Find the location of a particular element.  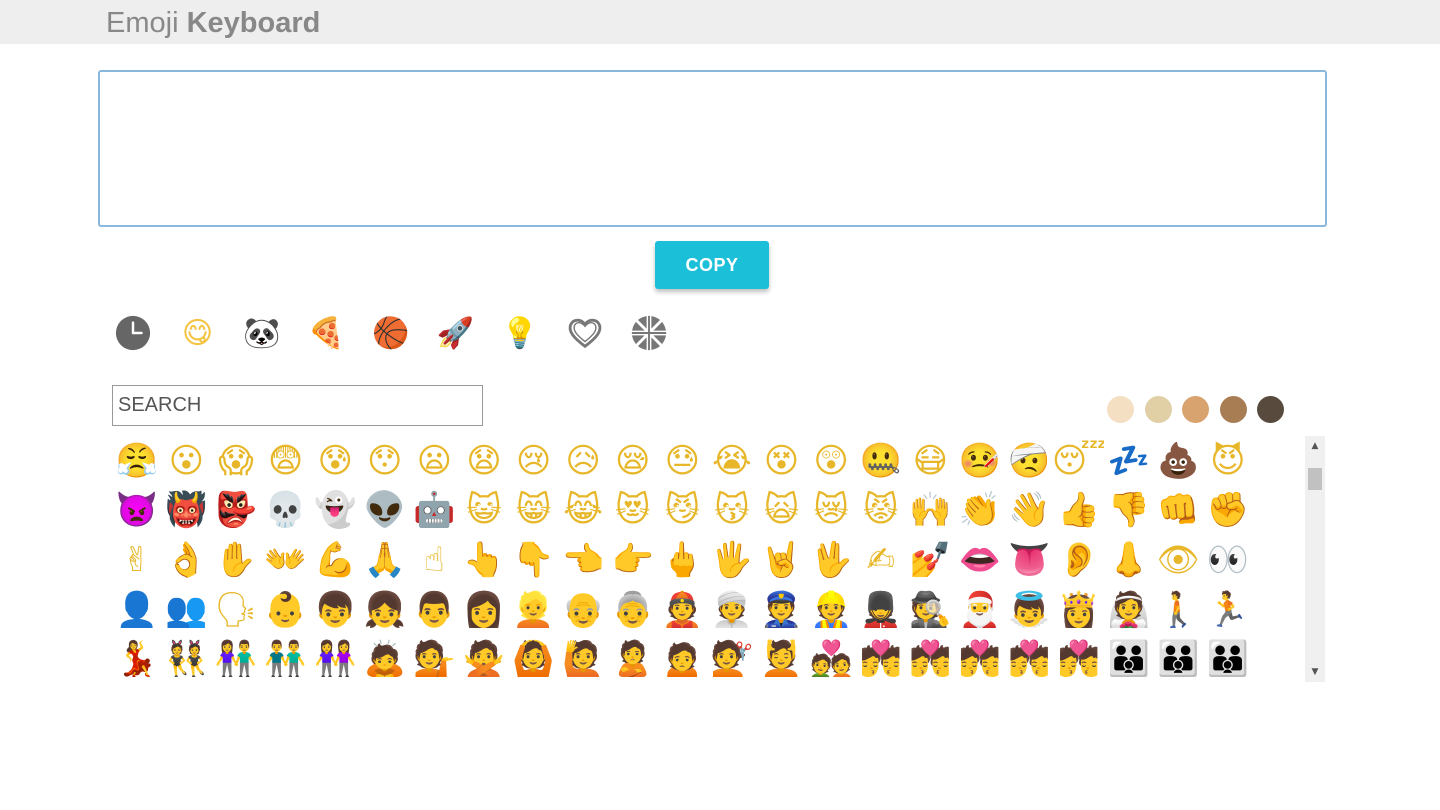

emoji-cell: 💂 is located at coordinates (881, 610).